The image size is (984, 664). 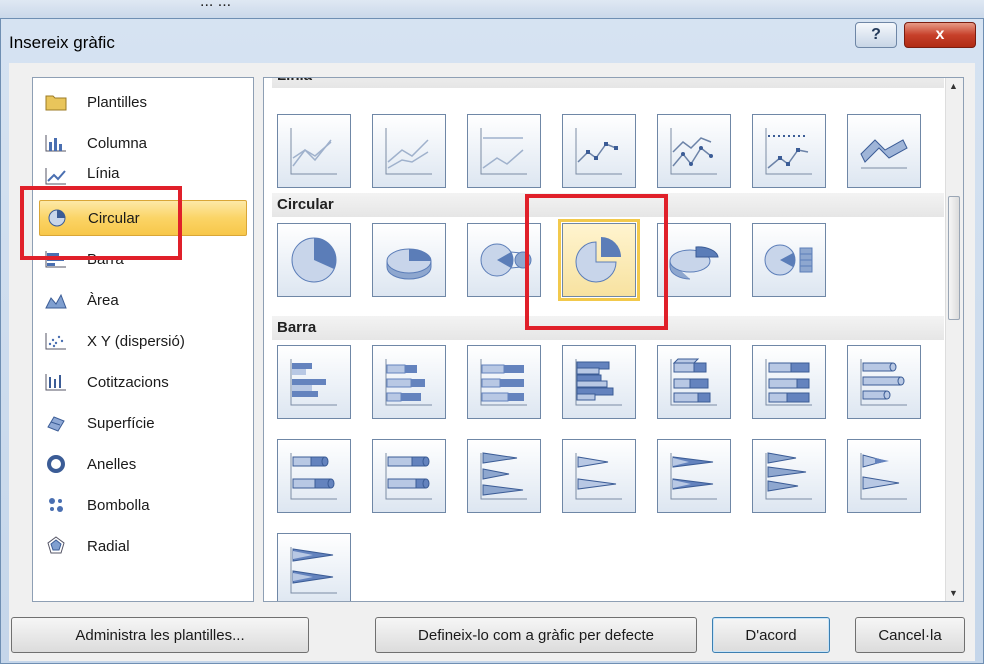 I want to click on line-3d-chart-icon, so click(x=884, y=154).